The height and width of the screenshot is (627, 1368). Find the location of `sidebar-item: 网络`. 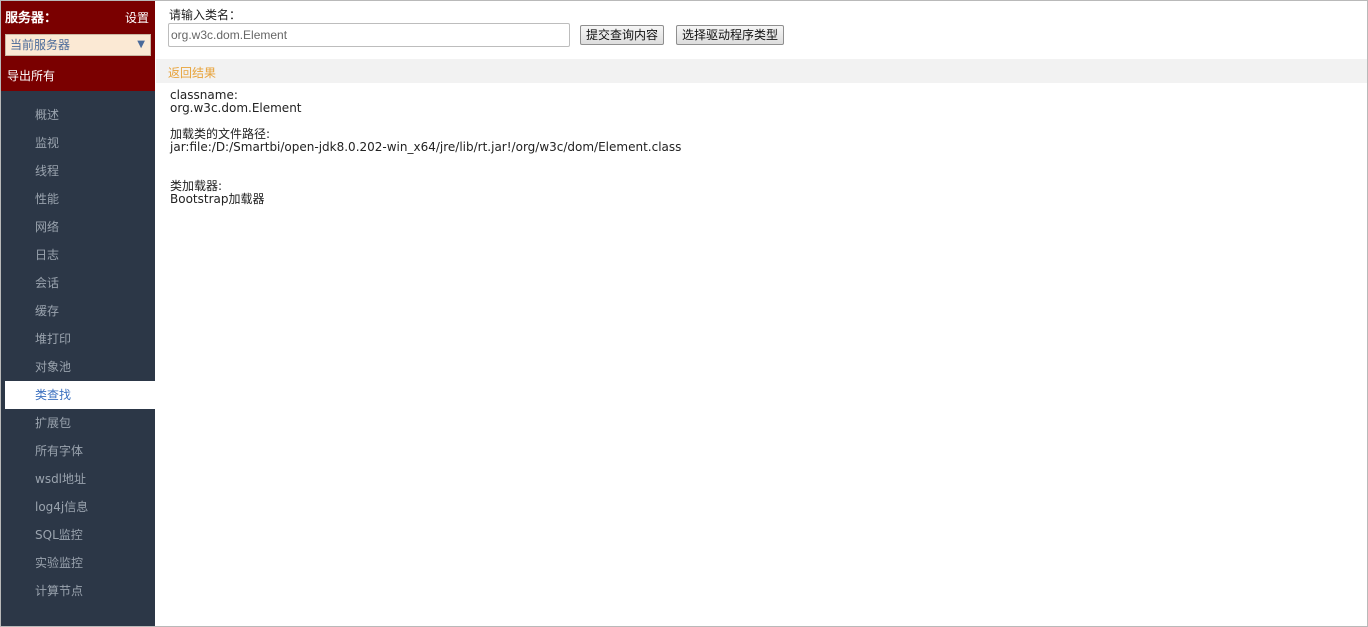

sidebar-item: 网络 is located at coordinates (80, 227).